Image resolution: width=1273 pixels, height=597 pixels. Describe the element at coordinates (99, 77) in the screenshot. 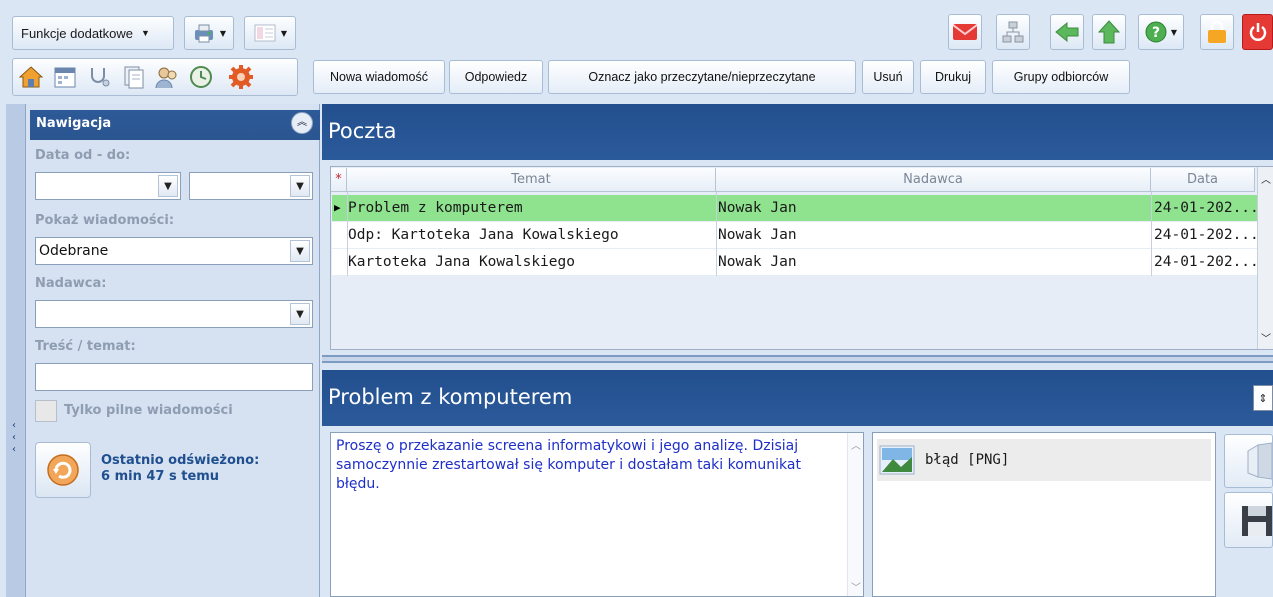

I see `stethoscope-icon` at that location.